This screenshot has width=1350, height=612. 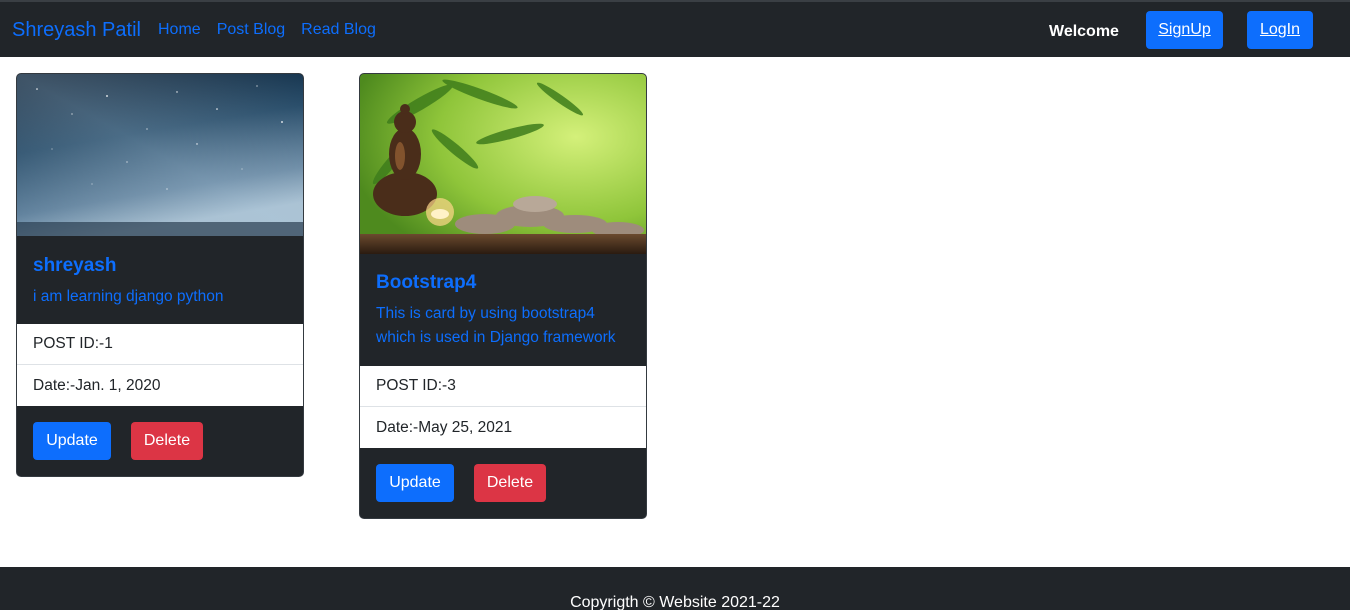 I want to click on post-date: Date:-May 25, 2021, so click(x=444, y=427).